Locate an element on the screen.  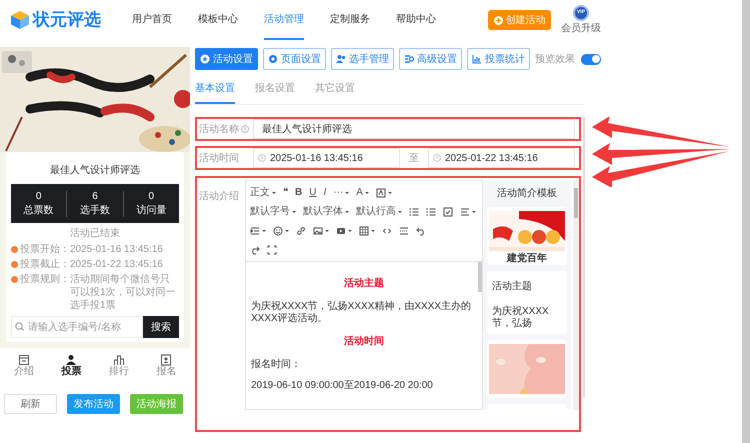
redo-icon is located at coordinates (255, 249).